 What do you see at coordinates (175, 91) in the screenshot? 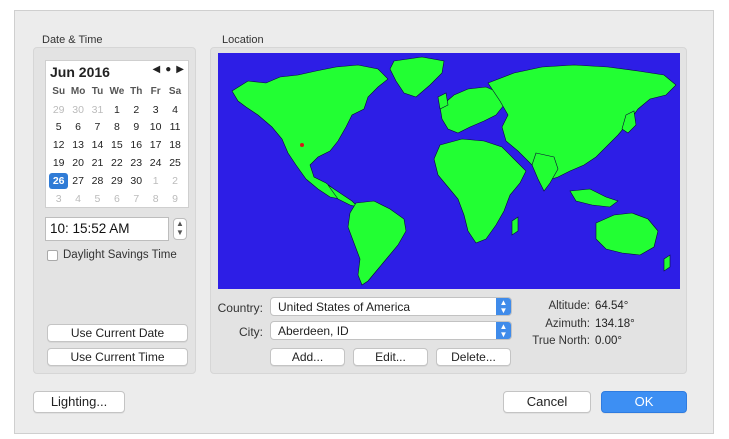
I see `weekday-label: Sa` at bounding box center [175, 91].